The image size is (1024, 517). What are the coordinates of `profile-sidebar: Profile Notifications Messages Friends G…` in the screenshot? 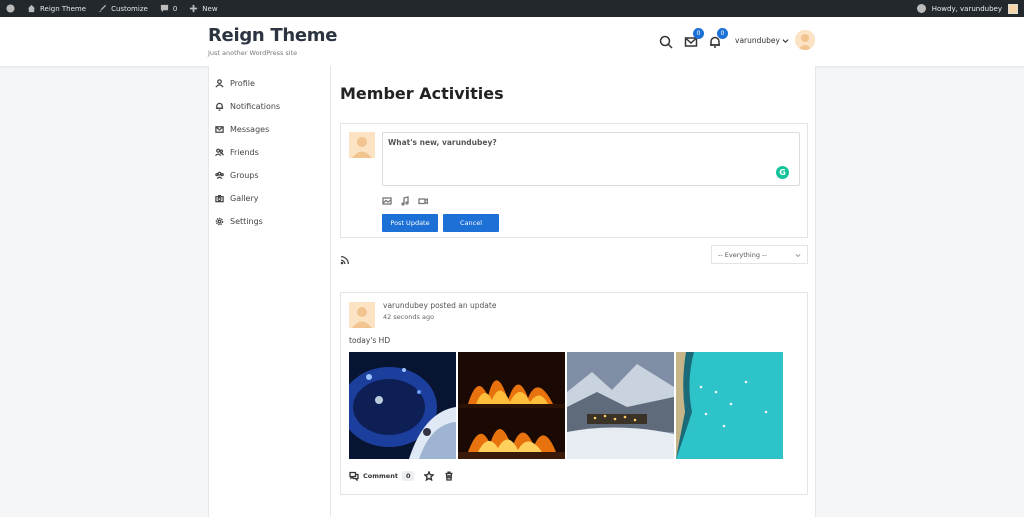 It's located at (270, 291).